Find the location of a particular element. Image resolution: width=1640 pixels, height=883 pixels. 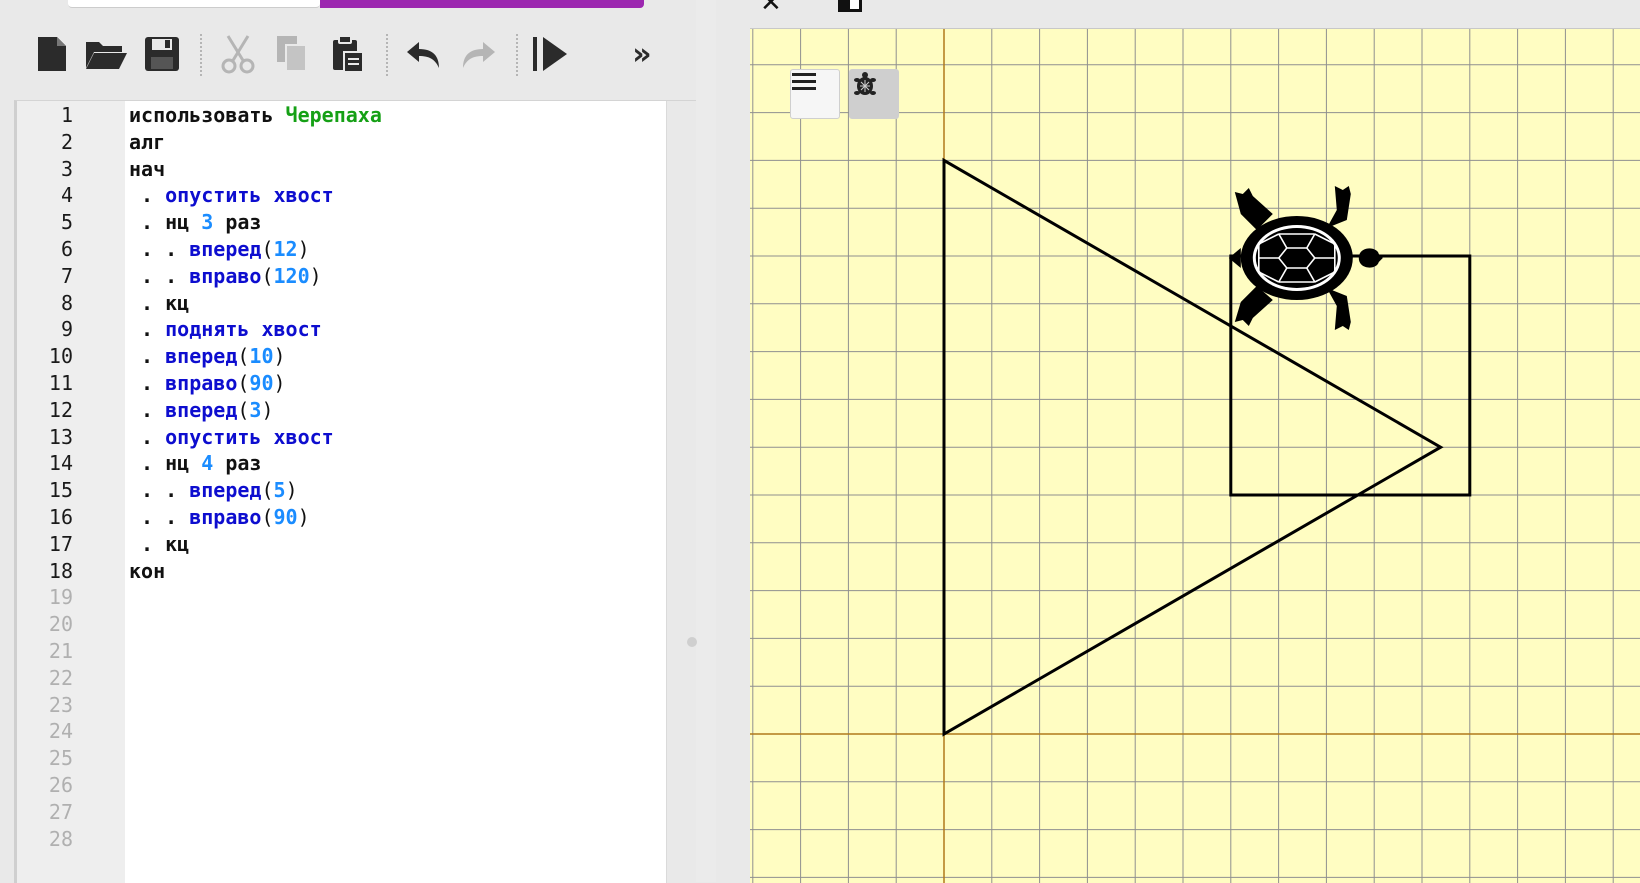

copy-button is located at coordinates (292, 54).